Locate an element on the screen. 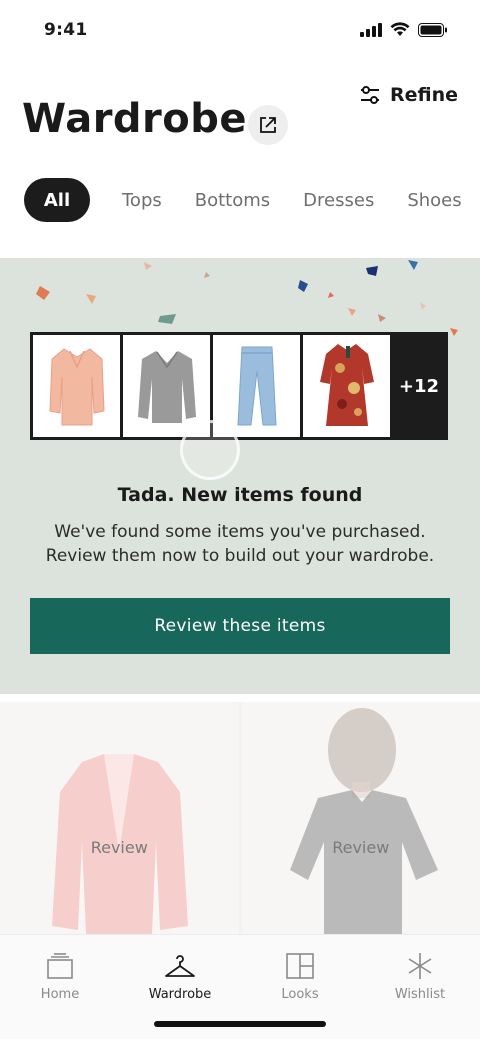 Image resolution: width=480 pixels, height=1039 pixels. nav-wishlist: Wishlist is located at coordinates (420, 987).